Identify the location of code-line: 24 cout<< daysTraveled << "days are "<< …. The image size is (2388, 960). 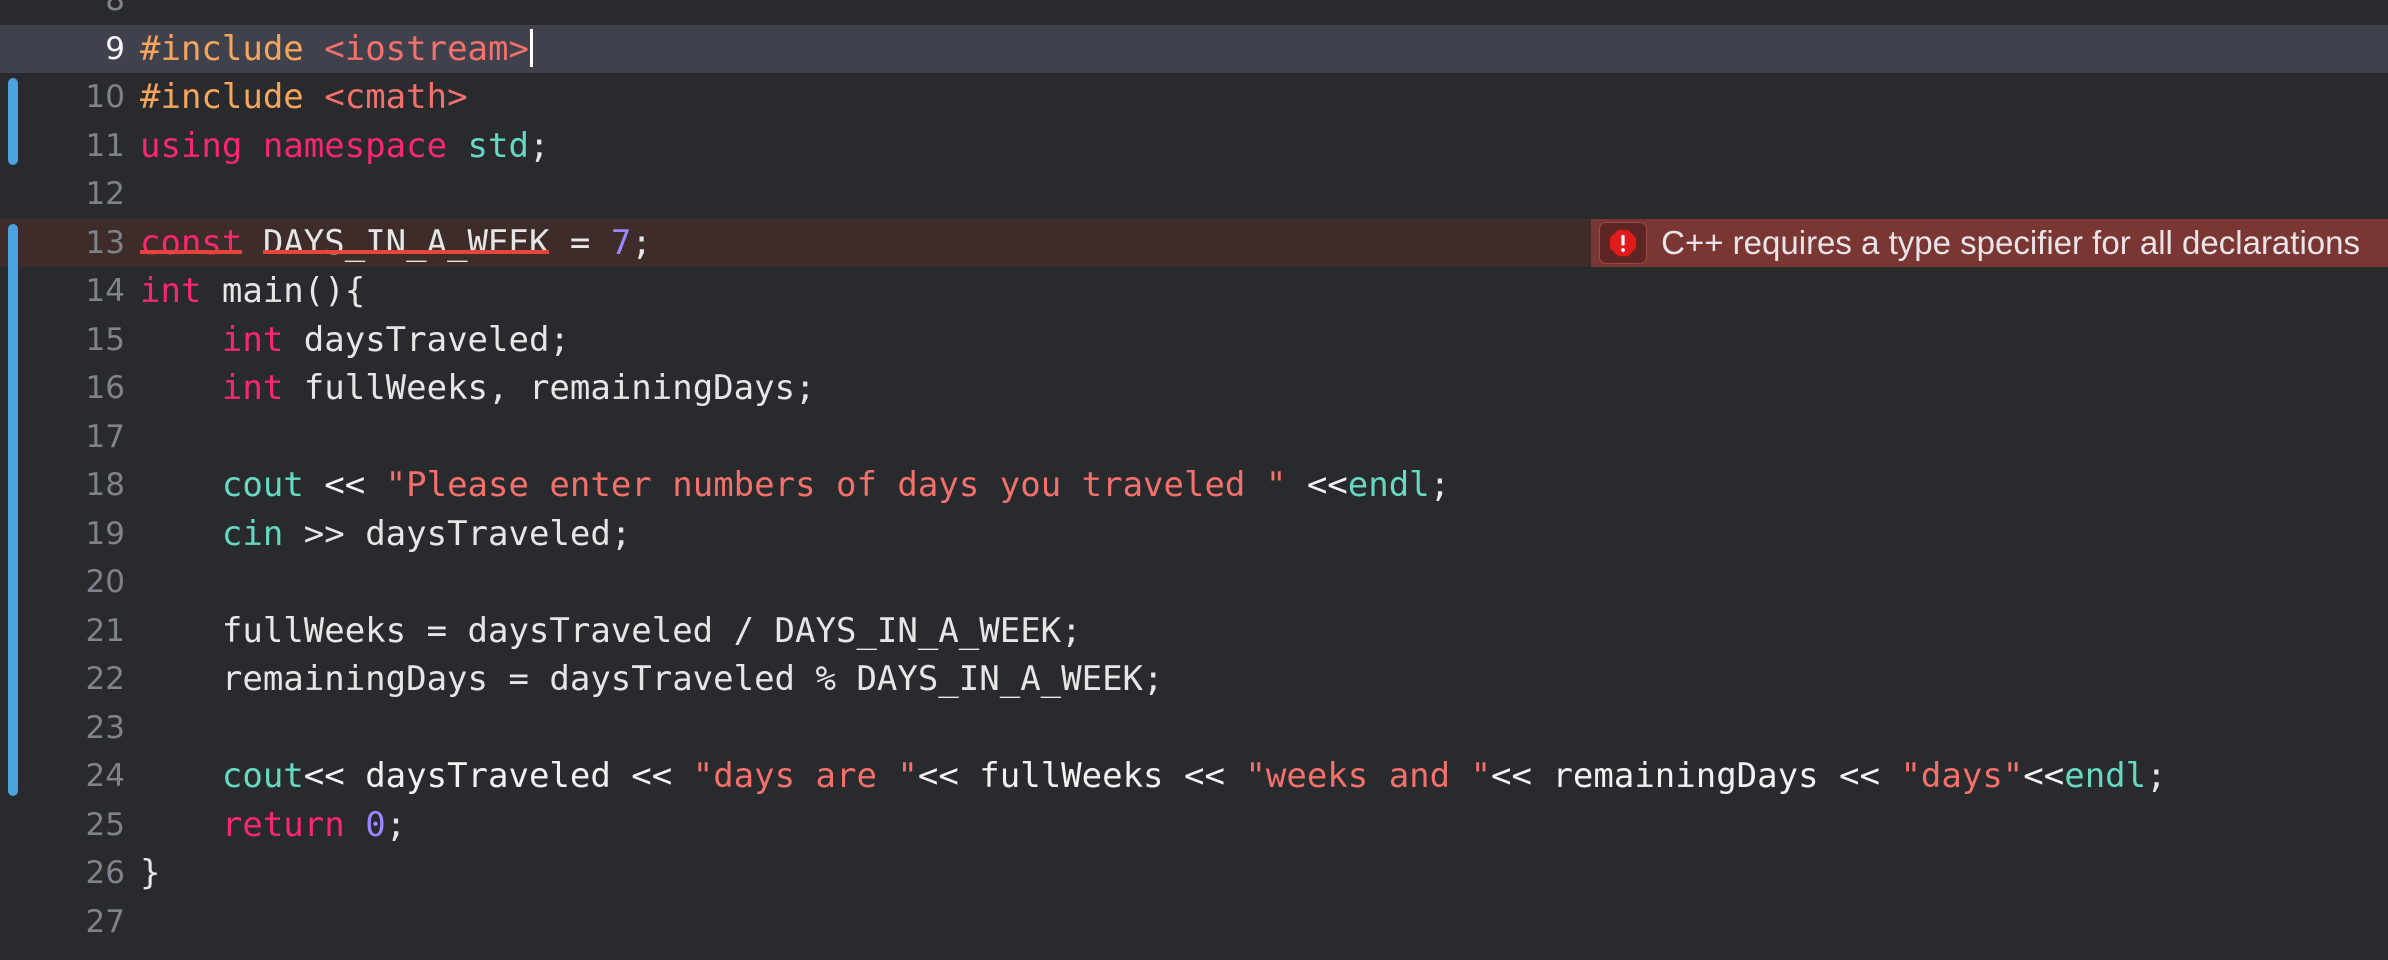
(1194, 776).